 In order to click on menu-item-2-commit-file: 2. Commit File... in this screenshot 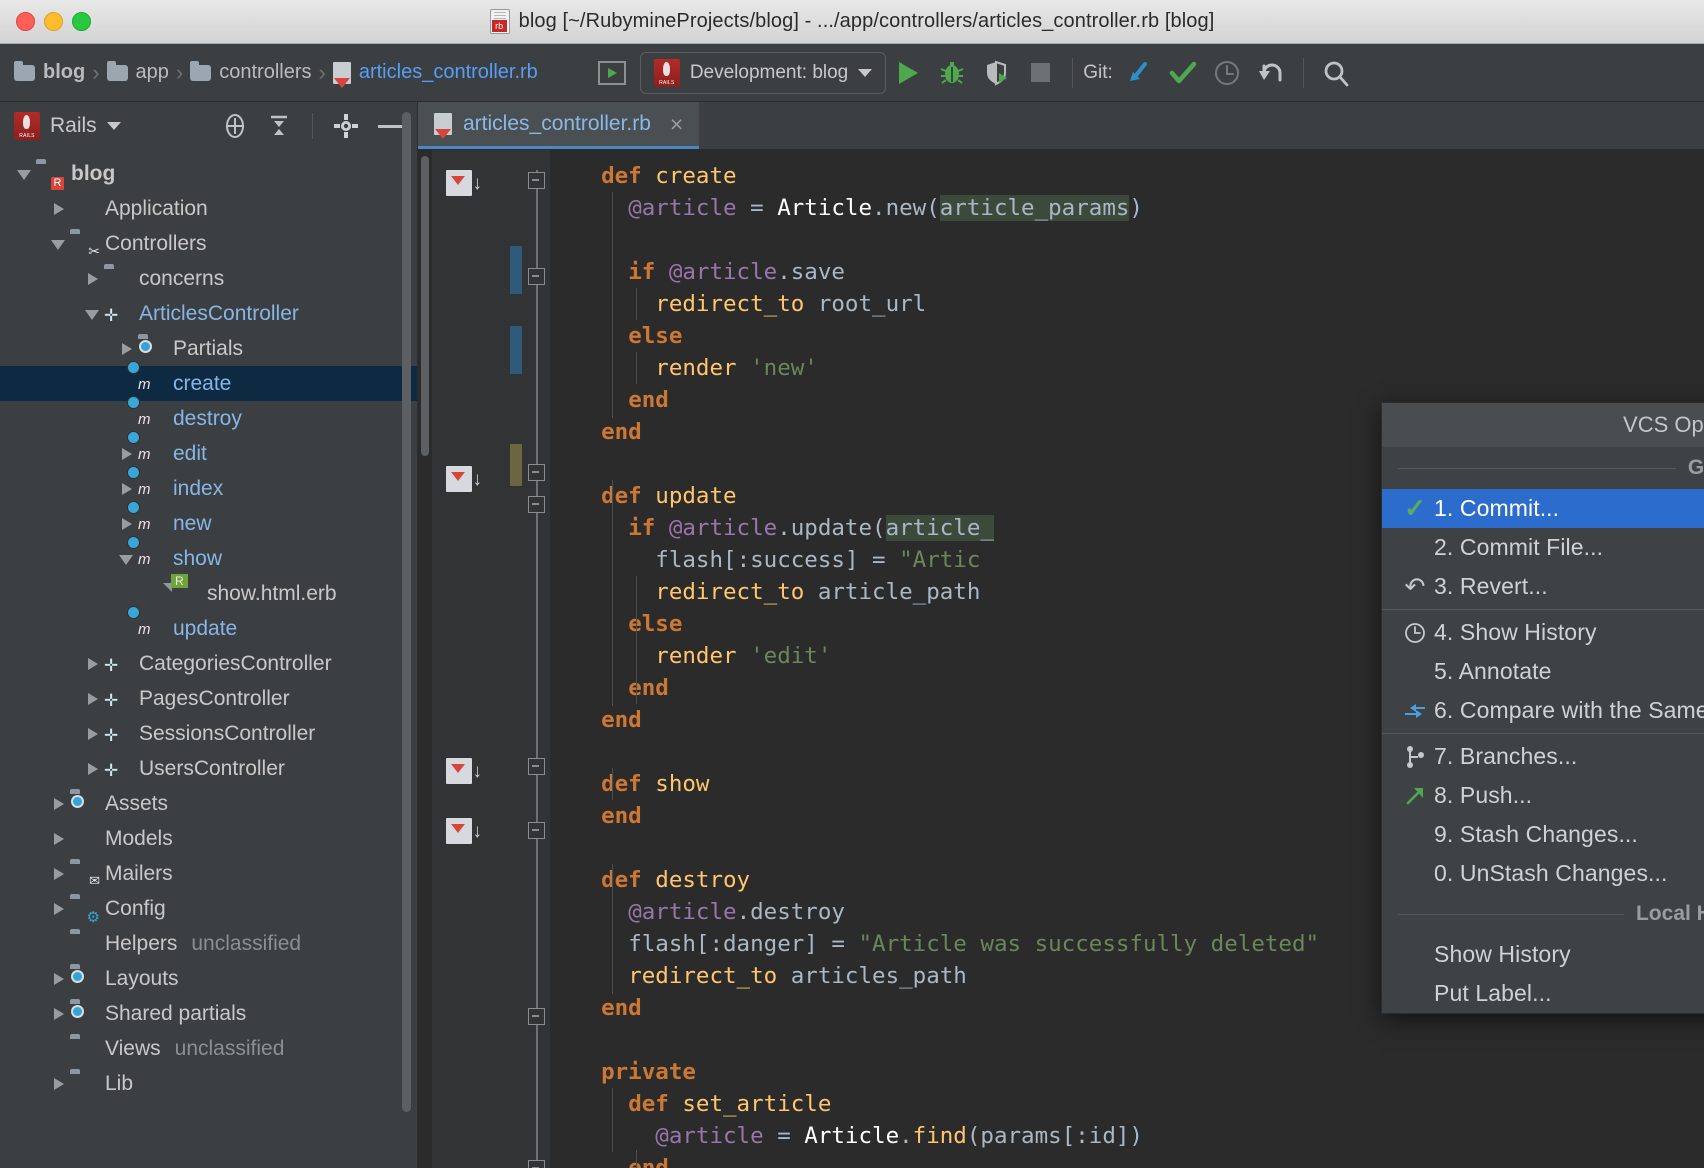, I will do `click(1543, 547)`.